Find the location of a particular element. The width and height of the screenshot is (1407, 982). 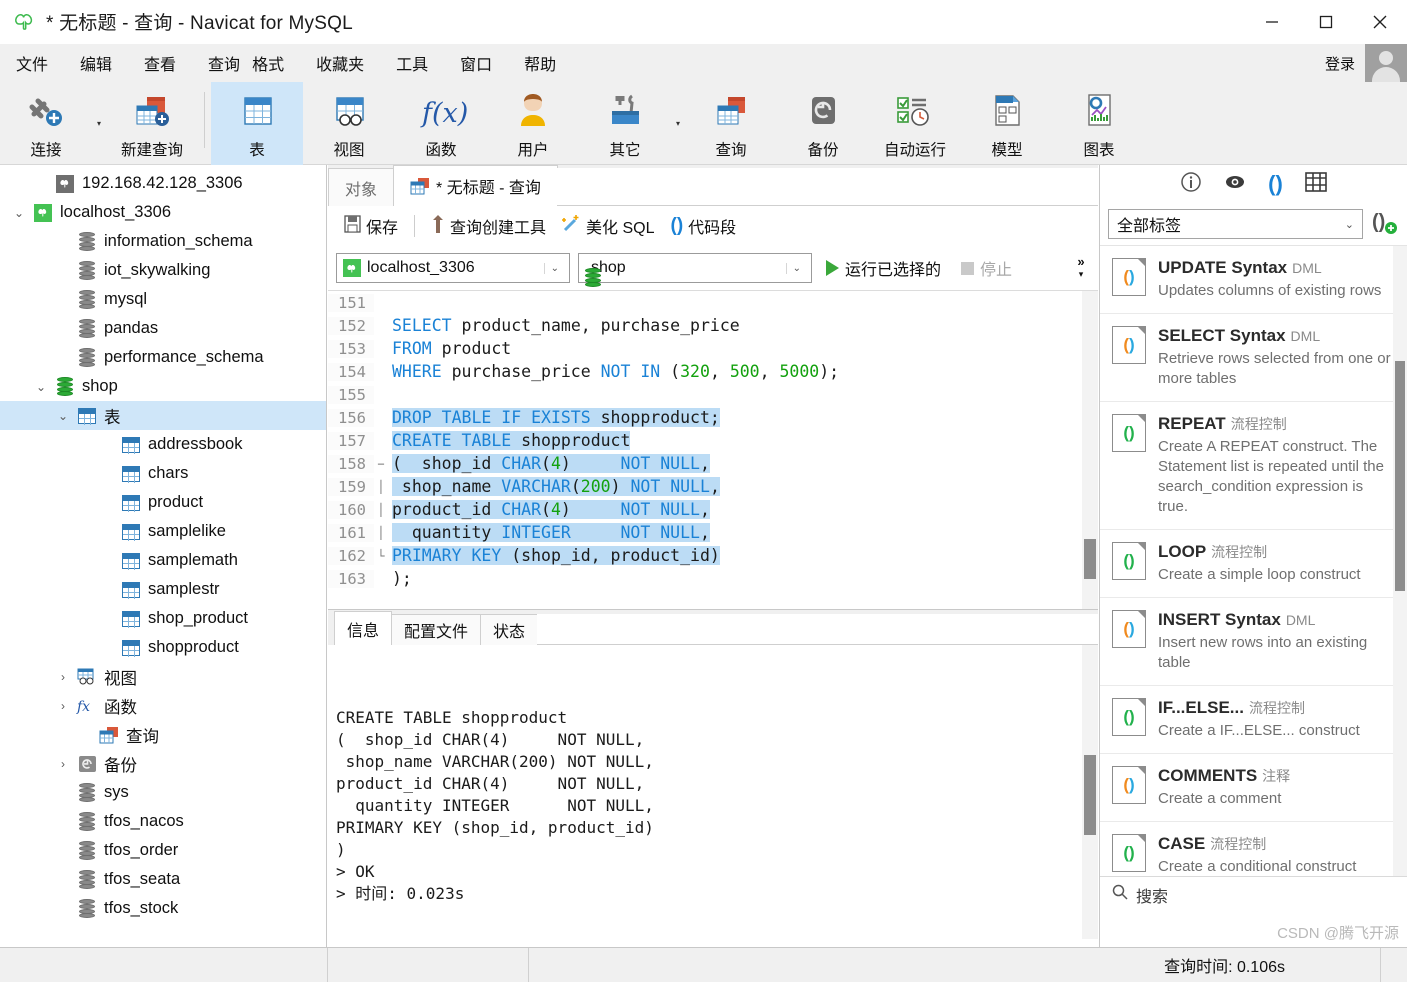

chevron-down-icon-tag: ⌄ is located at coordinates (1349, 224).